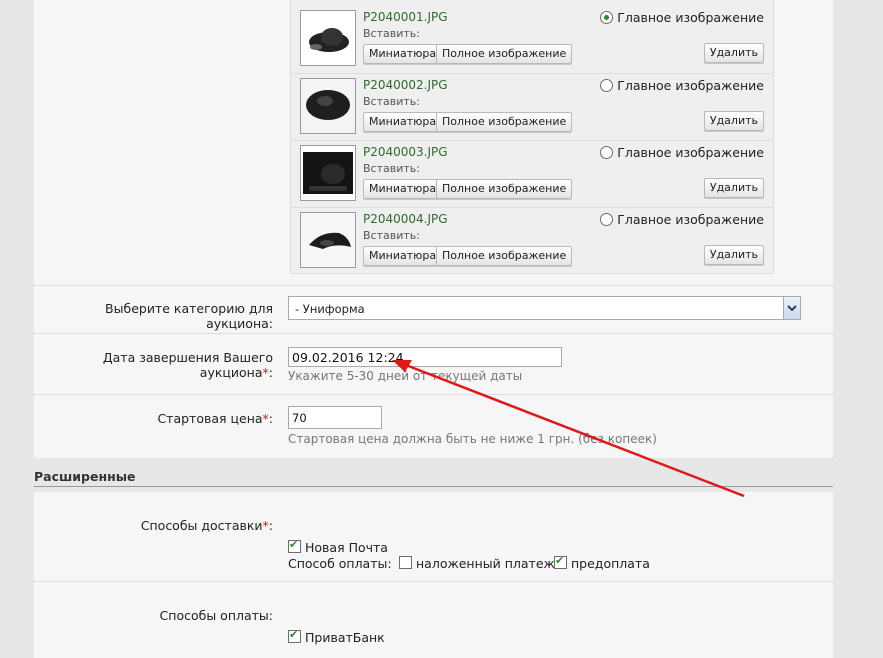  What do you see at coordinates (201, 525) in the screenshot?
I see `delivery-label-text: Способы доставки` at bounding box center [201, 525].